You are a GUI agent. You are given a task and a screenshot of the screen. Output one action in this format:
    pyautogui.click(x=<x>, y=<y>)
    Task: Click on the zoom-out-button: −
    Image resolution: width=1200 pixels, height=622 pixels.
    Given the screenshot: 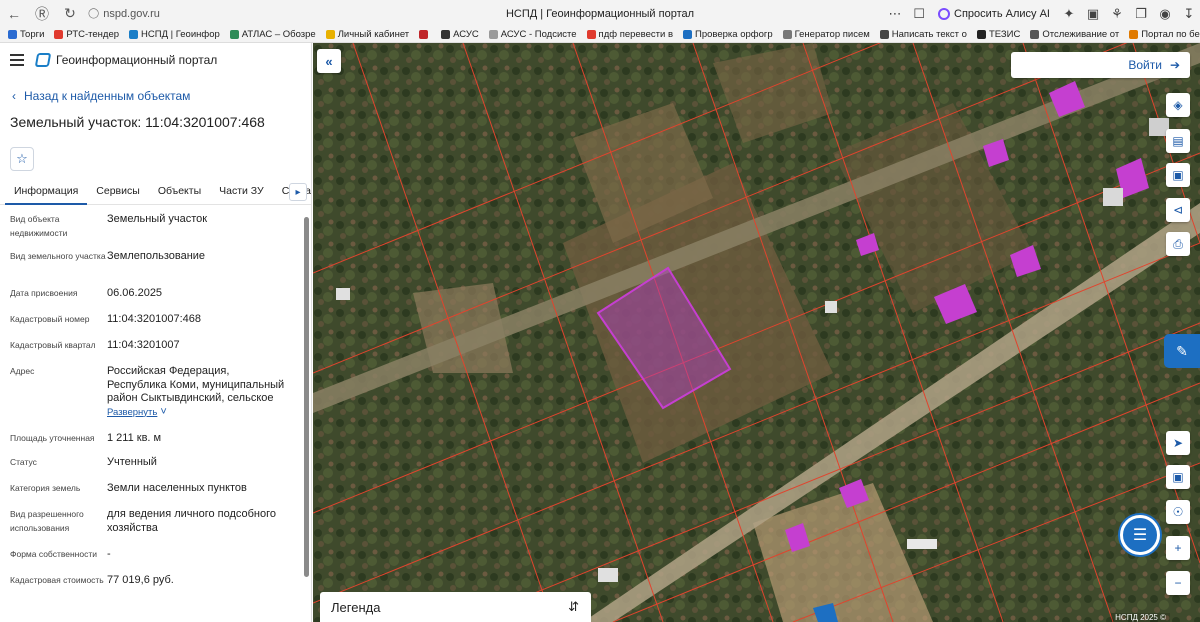 What is the action you would take?
    pyautogui.click(x=1178, y=583)
    